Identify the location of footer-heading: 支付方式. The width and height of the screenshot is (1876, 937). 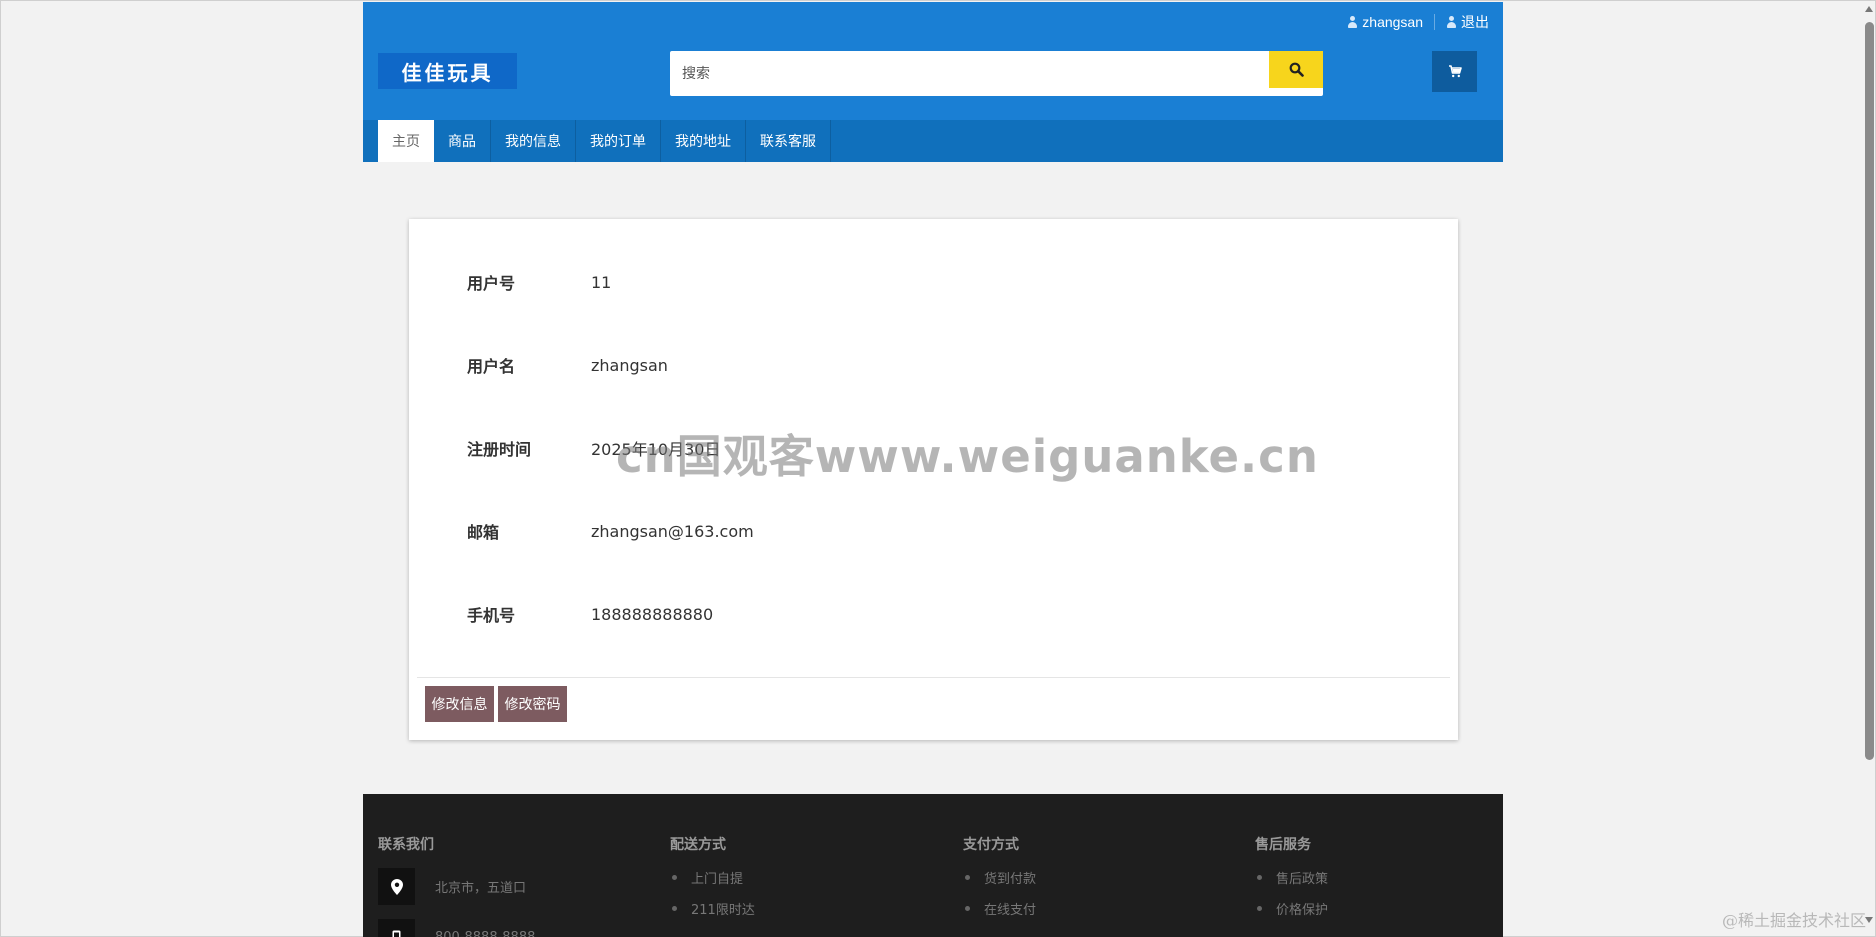
(991, 845).